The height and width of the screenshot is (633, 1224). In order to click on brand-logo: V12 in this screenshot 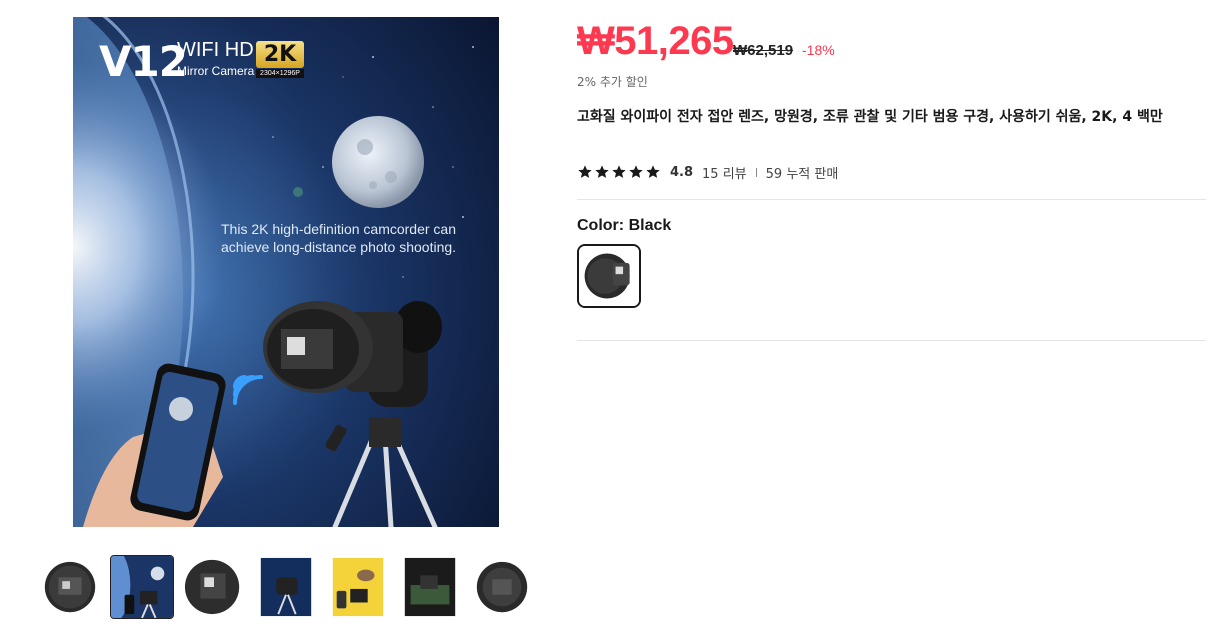, I will do `click(143, 61)`.